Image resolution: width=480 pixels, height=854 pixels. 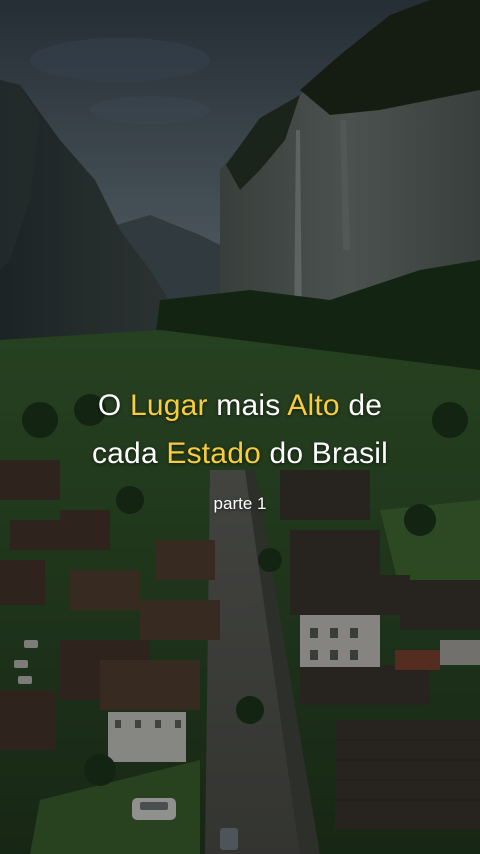 What do you see at coordinates (213, 453) in the screenshot?
I see `caption-highlight-word: Estado` at bounding box center [213, 453].